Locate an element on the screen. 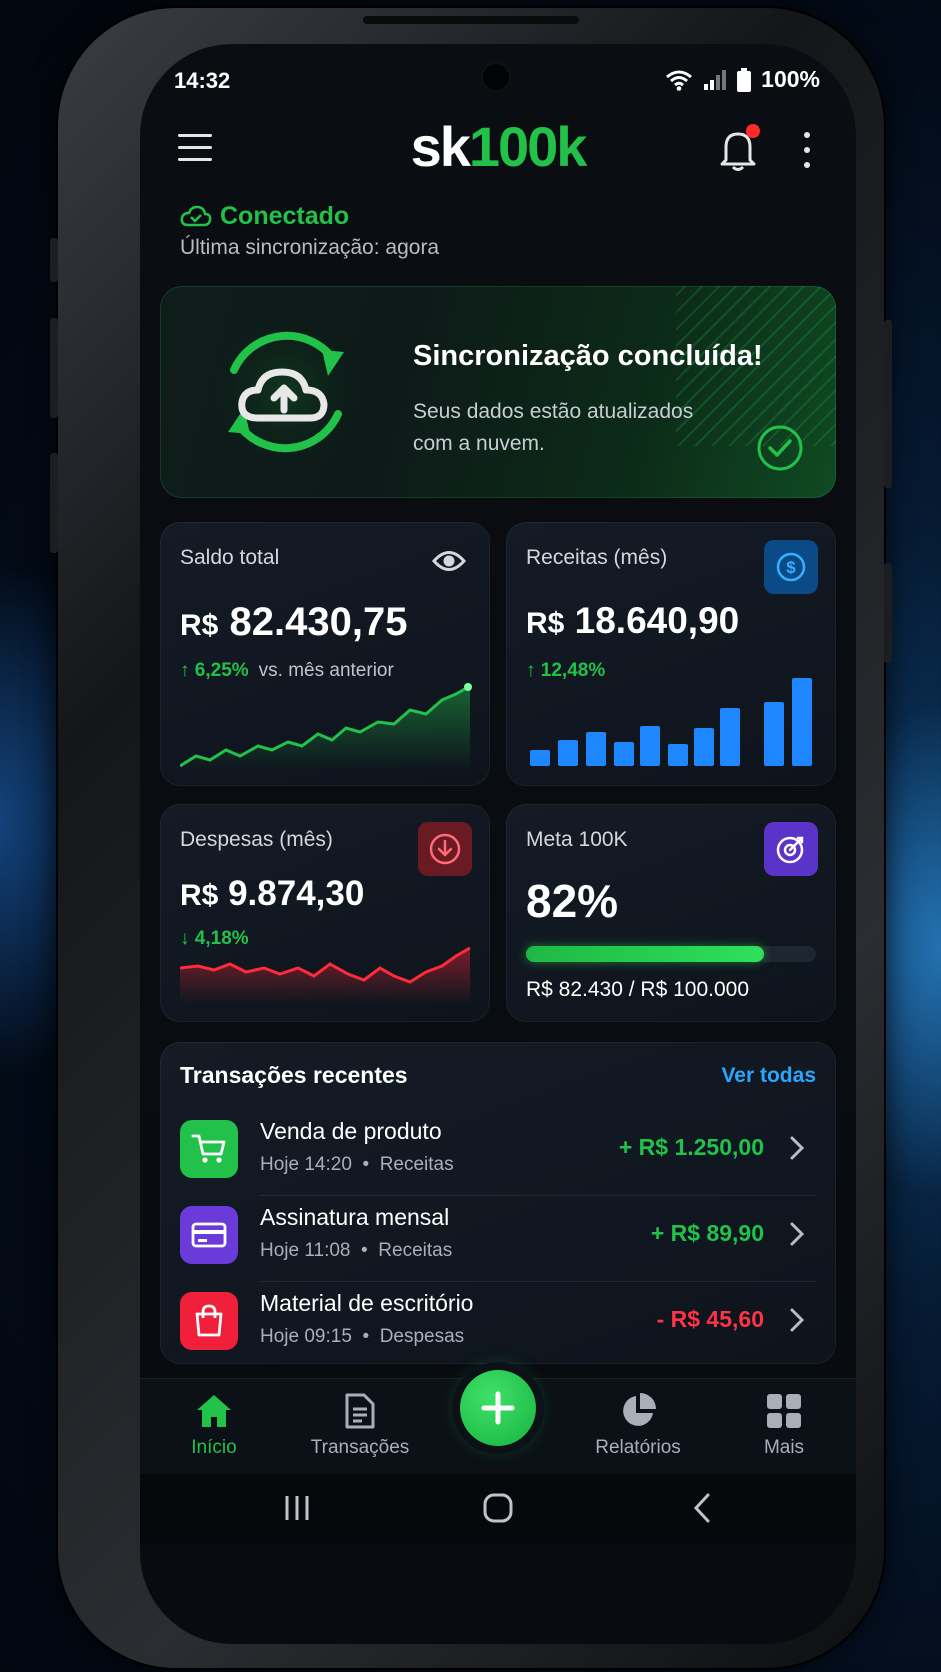 The image size is (941, 1672). pie-chart-icon is located at coordinates (639, 1409).